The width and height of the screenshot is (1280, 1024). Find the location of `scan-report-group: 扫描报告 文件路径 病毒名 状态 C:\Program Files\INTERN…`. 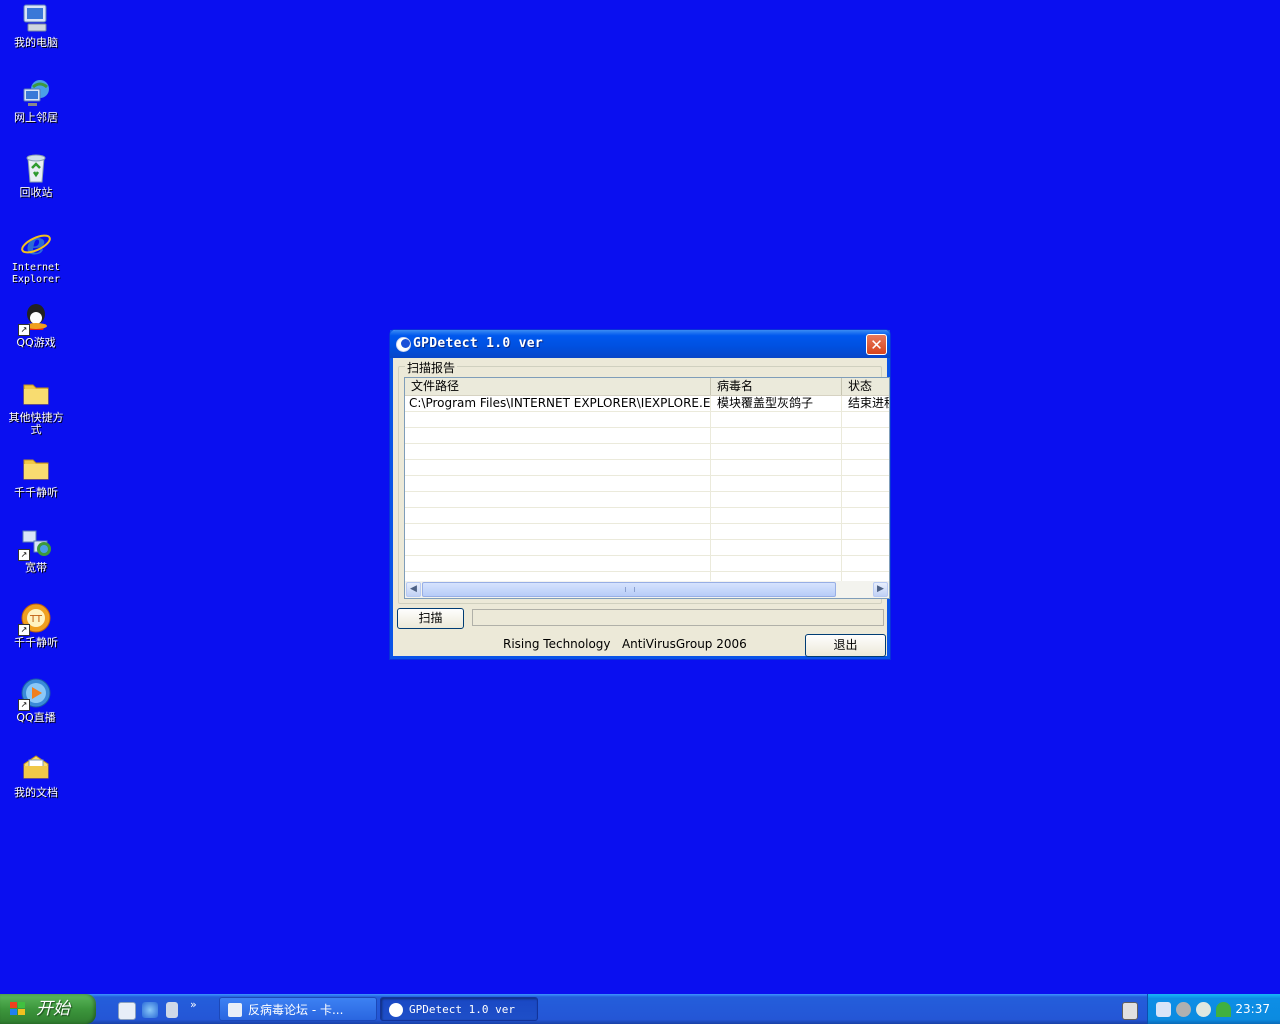

scan-report-group: 扫描报告 文件路径 病毒名 状态 C:\Program Files\INTERN… is located at coordinates (644, 481).